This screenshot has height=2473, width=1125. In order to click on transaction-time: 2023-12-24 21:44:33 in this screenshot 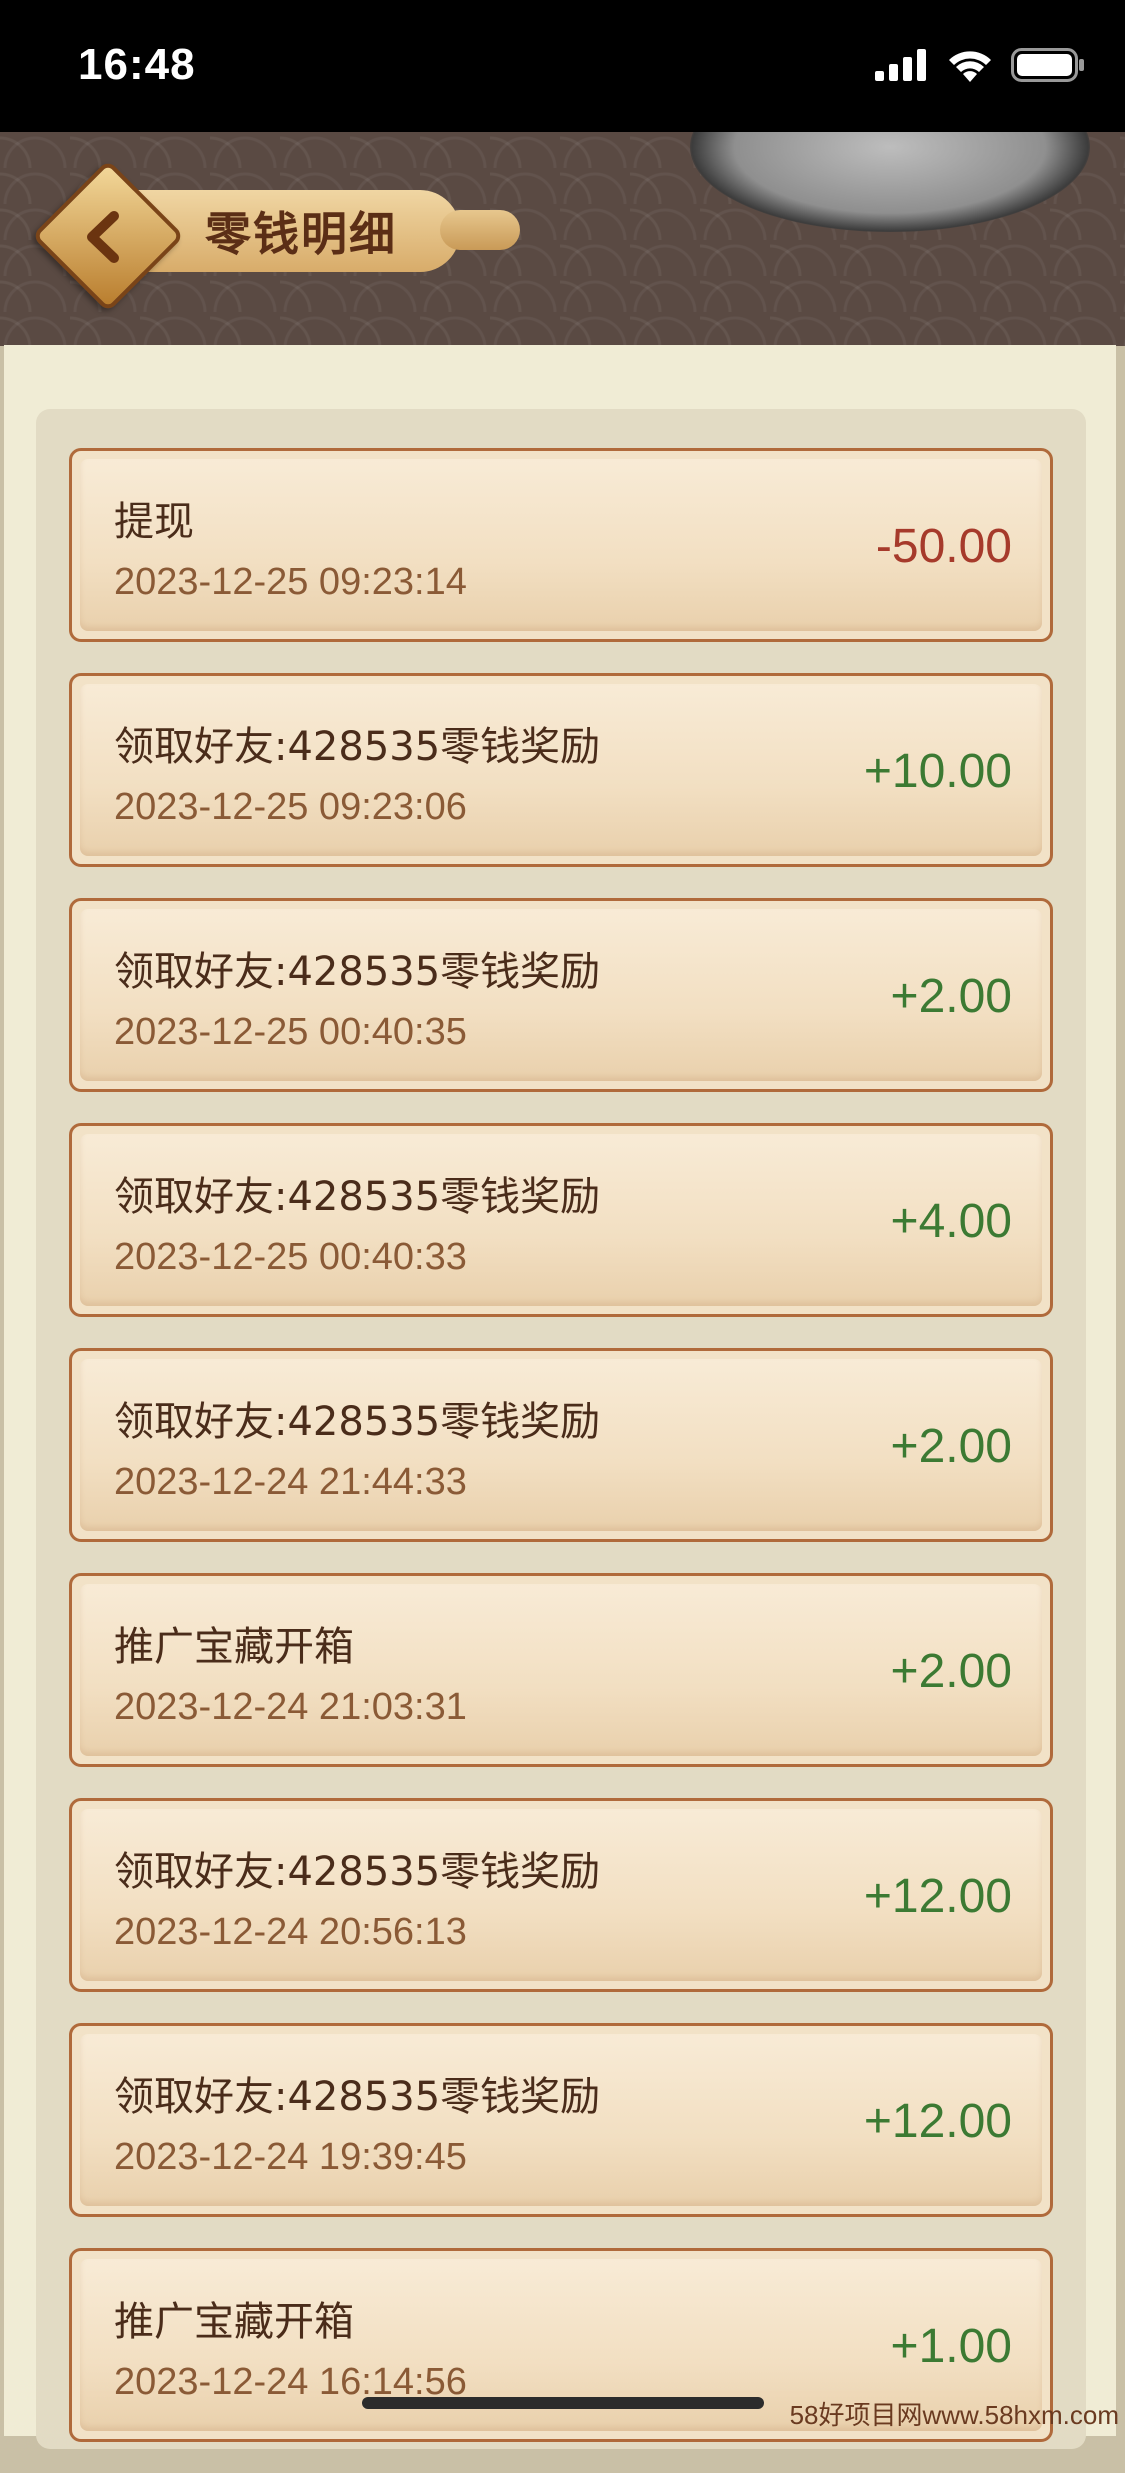, I will do `click(290, 1482)`.